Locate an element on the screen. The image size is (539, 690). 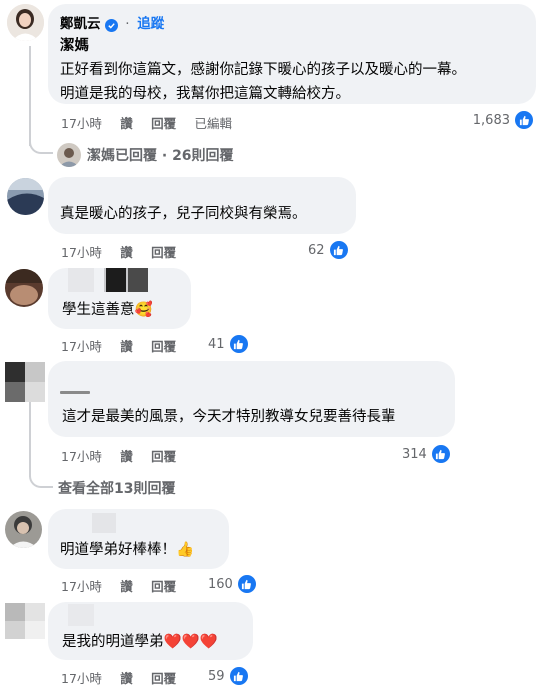
verified-badge-icon is located at coordinates (111, 25).